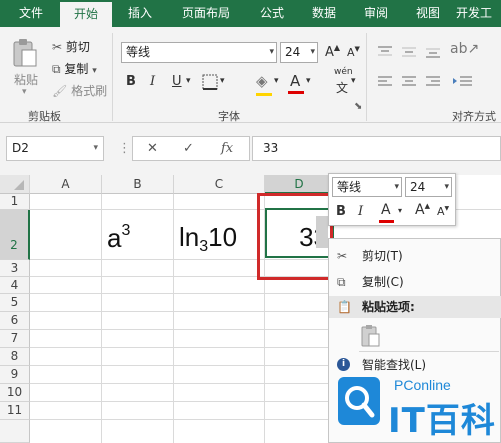  What do you see at coordinates (177, 81) in the screenshot?
I see `underline-button: U` at bounding box center [177, 81].